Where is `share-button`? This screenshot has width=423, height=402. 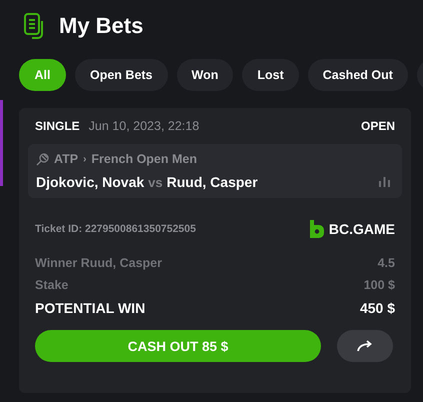
share-button is located at coordinates (365, 346).